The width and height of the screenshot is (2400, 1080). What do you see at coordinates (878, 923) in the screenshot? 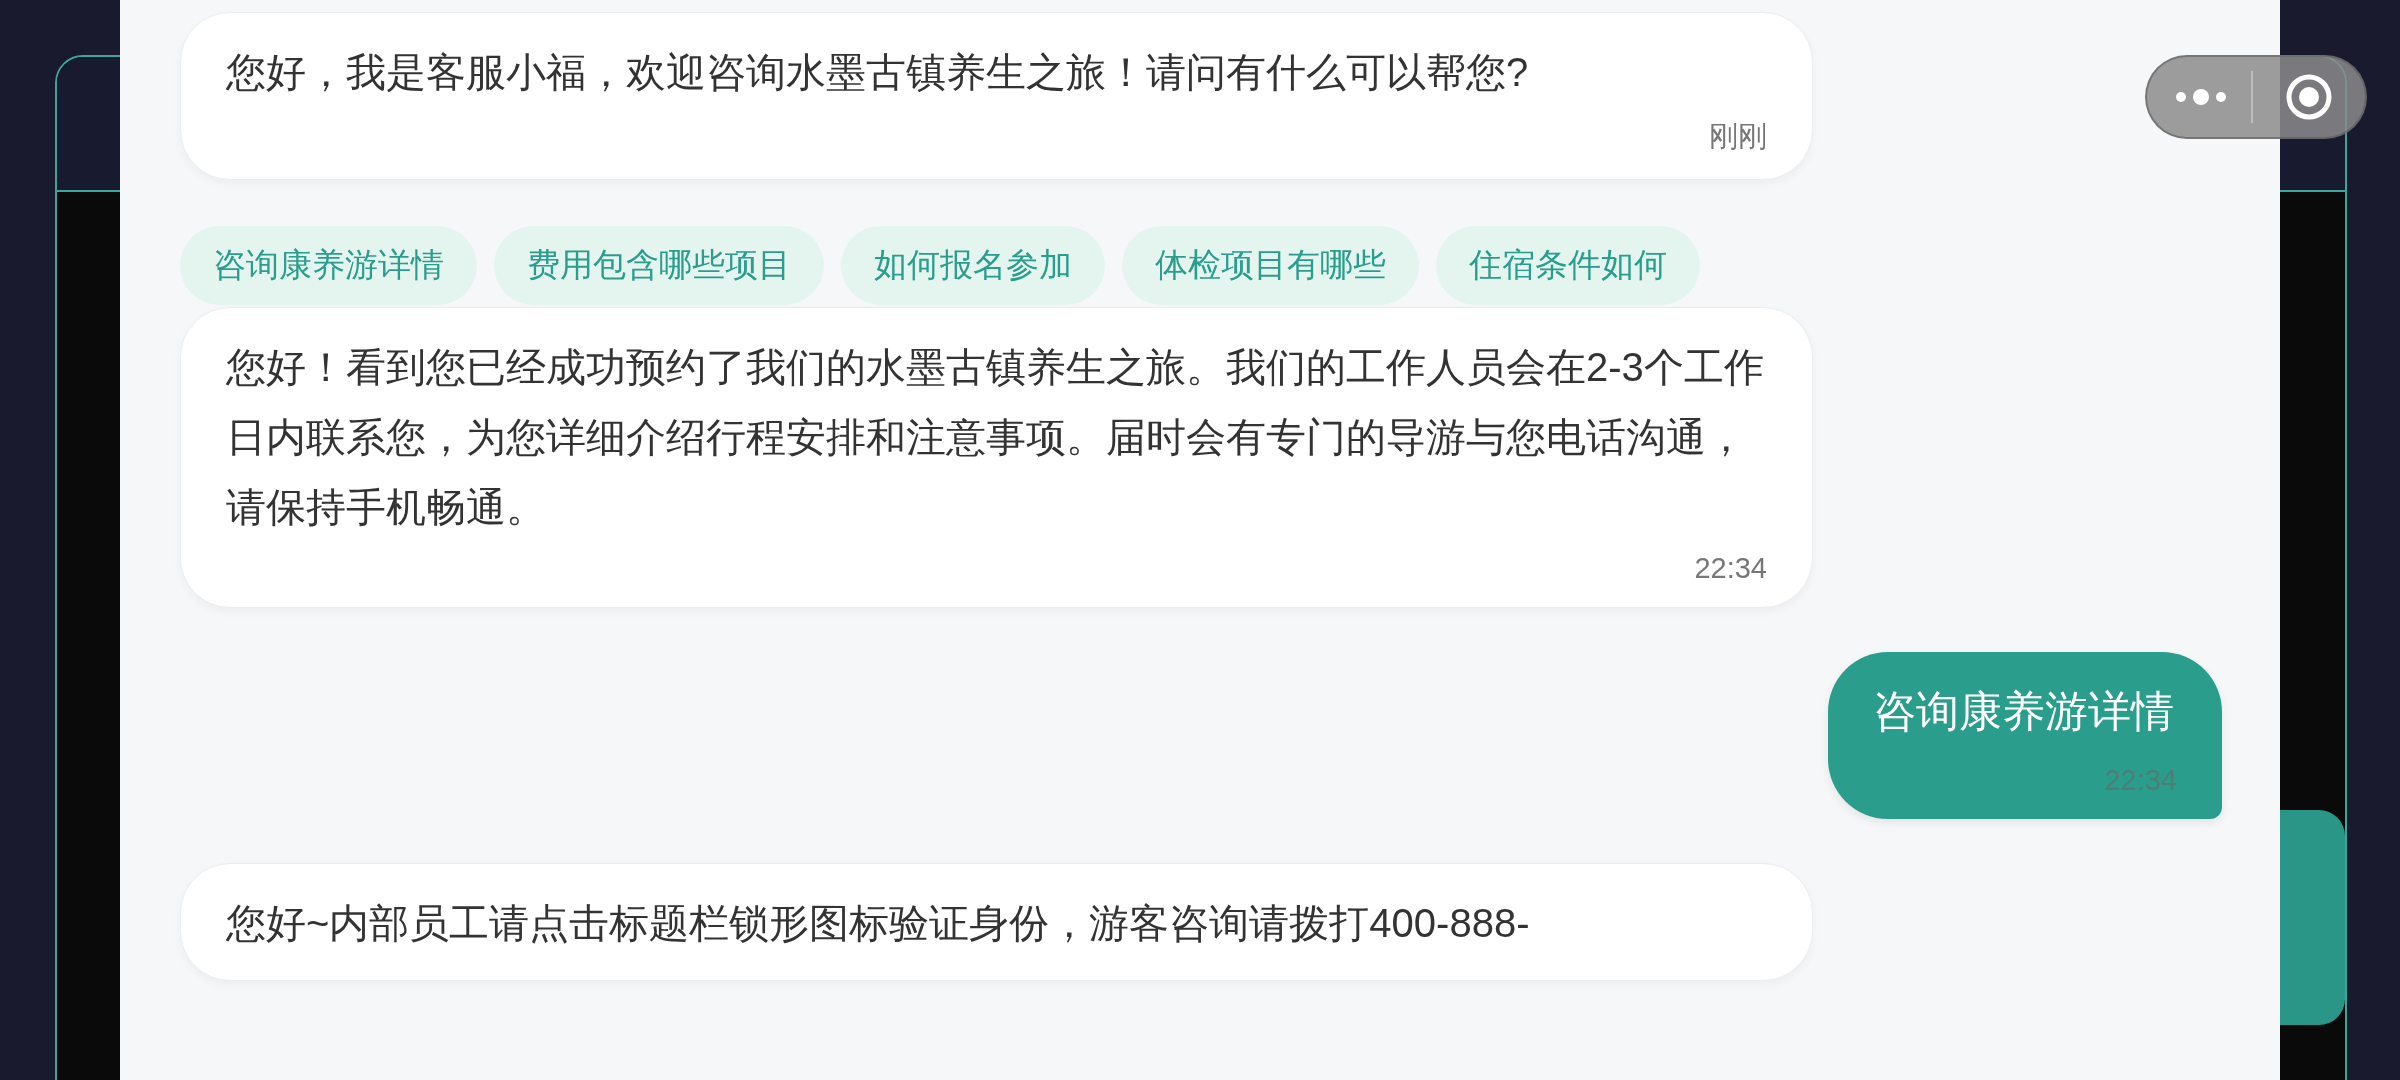
I see `message-text: 您好~内部员工请点击标题栏锁形图标验证身份，游客咨询请拨打400-888-` at bounding box center [878, 923].